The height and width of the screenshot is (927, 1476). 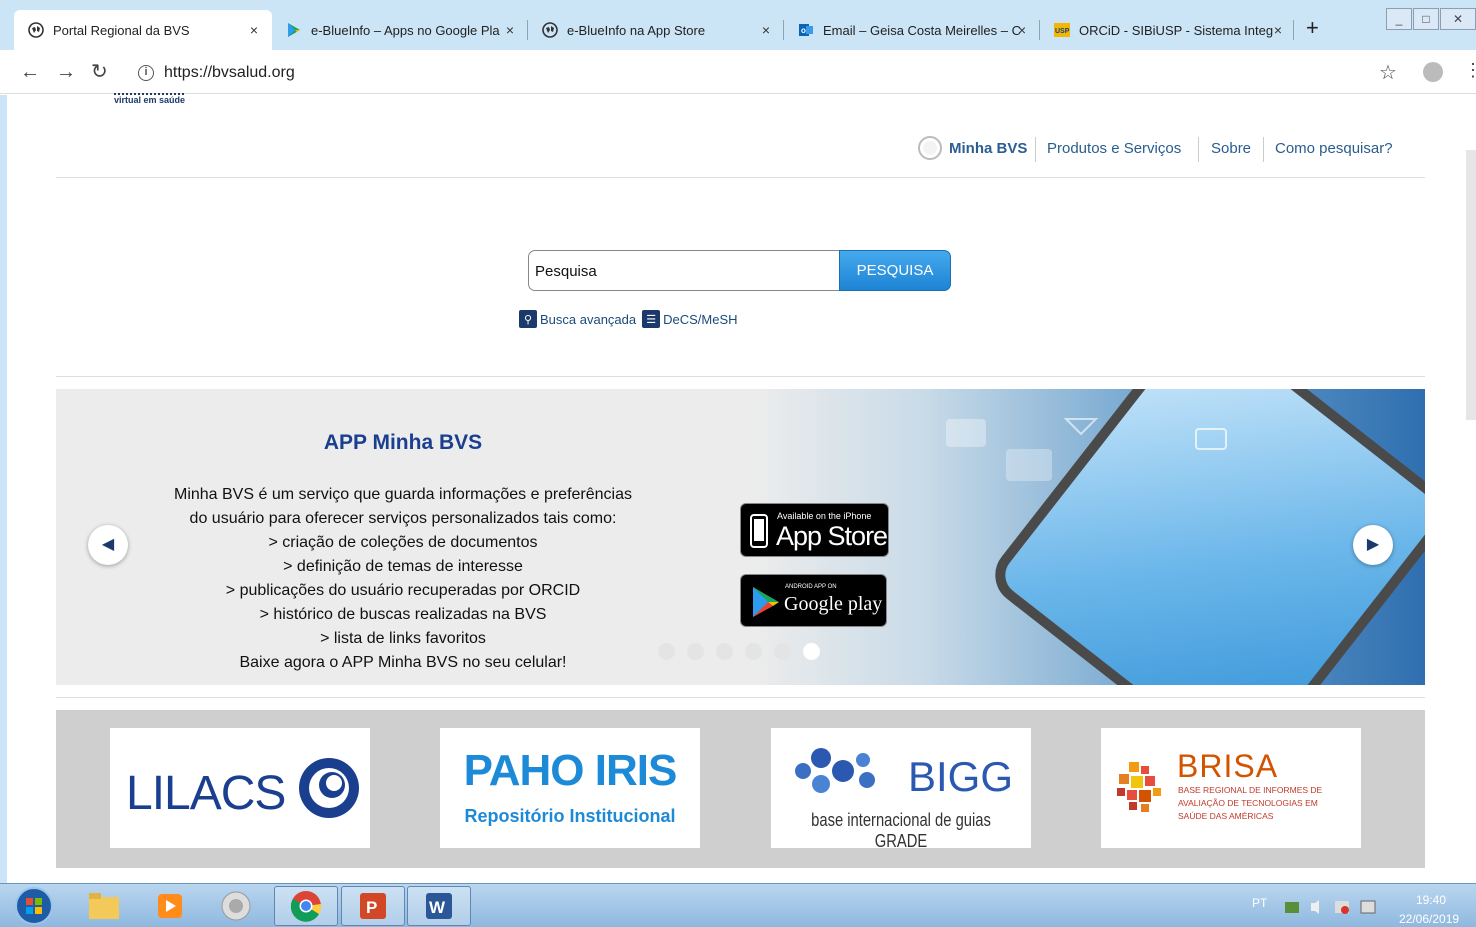 What do you see at coordinates (988, 148) in the screenshot?
I see `nav-minha-bvs: Minha BVS` at bounding box center [988, 148].